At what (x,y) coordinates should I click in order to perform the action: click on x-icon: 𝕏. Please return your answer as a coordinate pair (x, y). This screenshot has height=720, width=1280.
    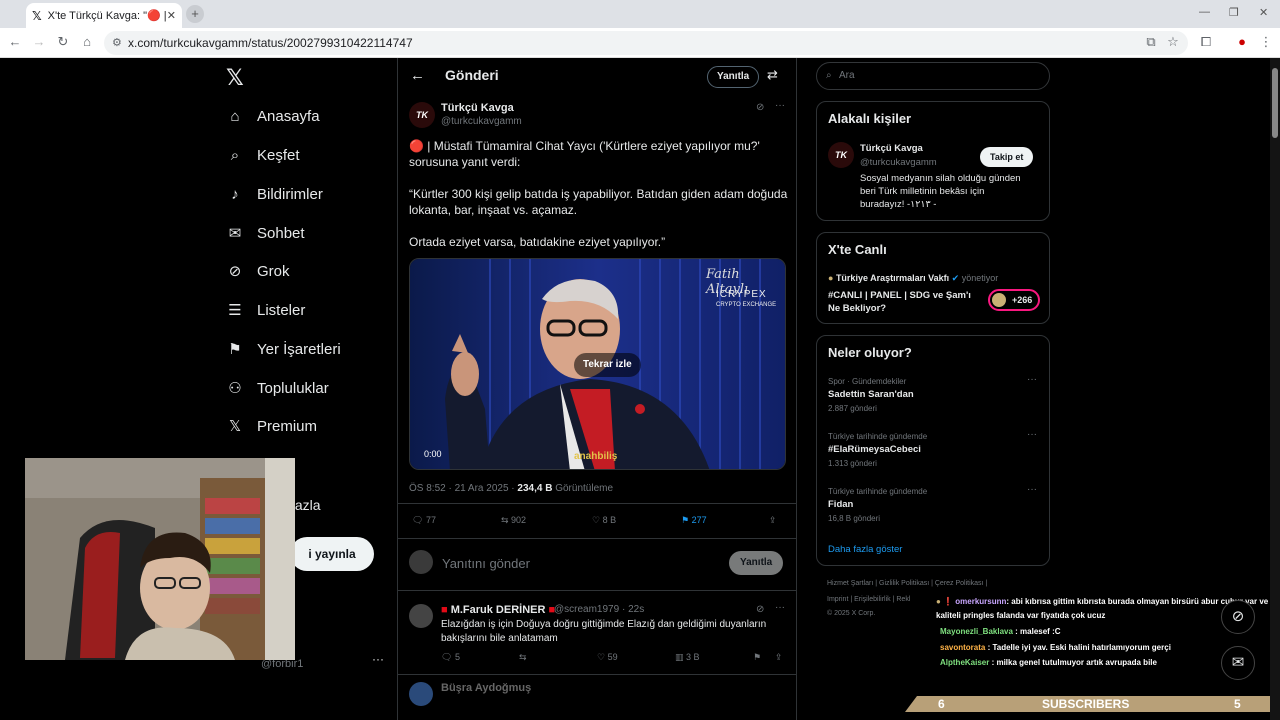
    Looking at the image, I should click on (235, 426).